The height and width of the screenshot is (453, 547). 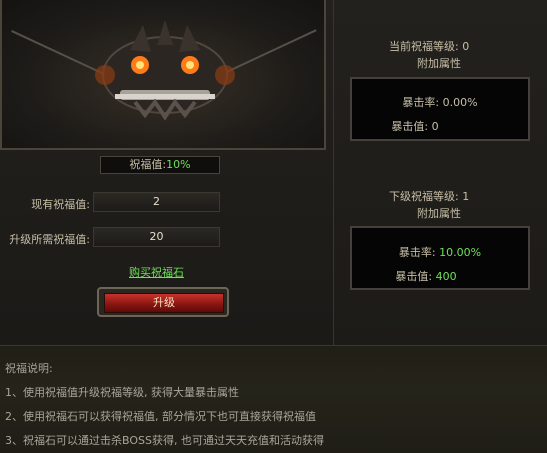 What do you see at coordinates (439, 63) in the screenshot?
I see `current-attr-title: 附加属性` at bounding box center [439, 63].